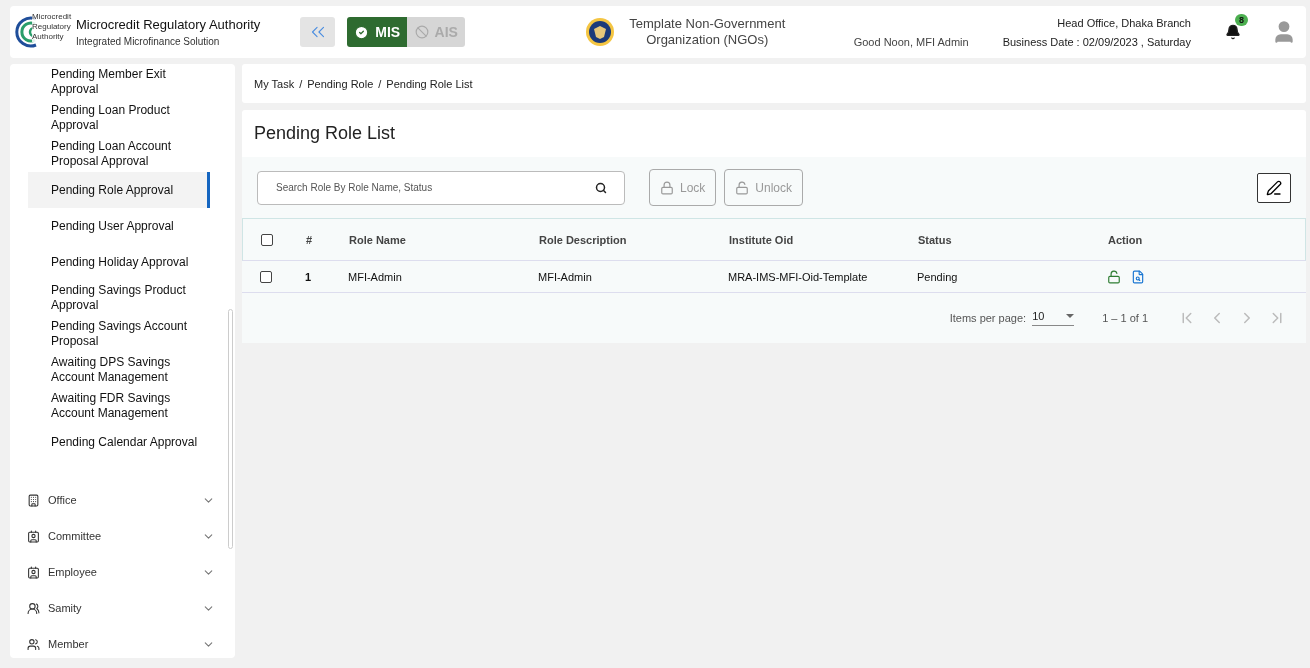 The width and height of the screenshot is (1310, 668). Describe the element at coordinates (378, 239) in the screenshot. I see `column-header: Role Name` at that location.